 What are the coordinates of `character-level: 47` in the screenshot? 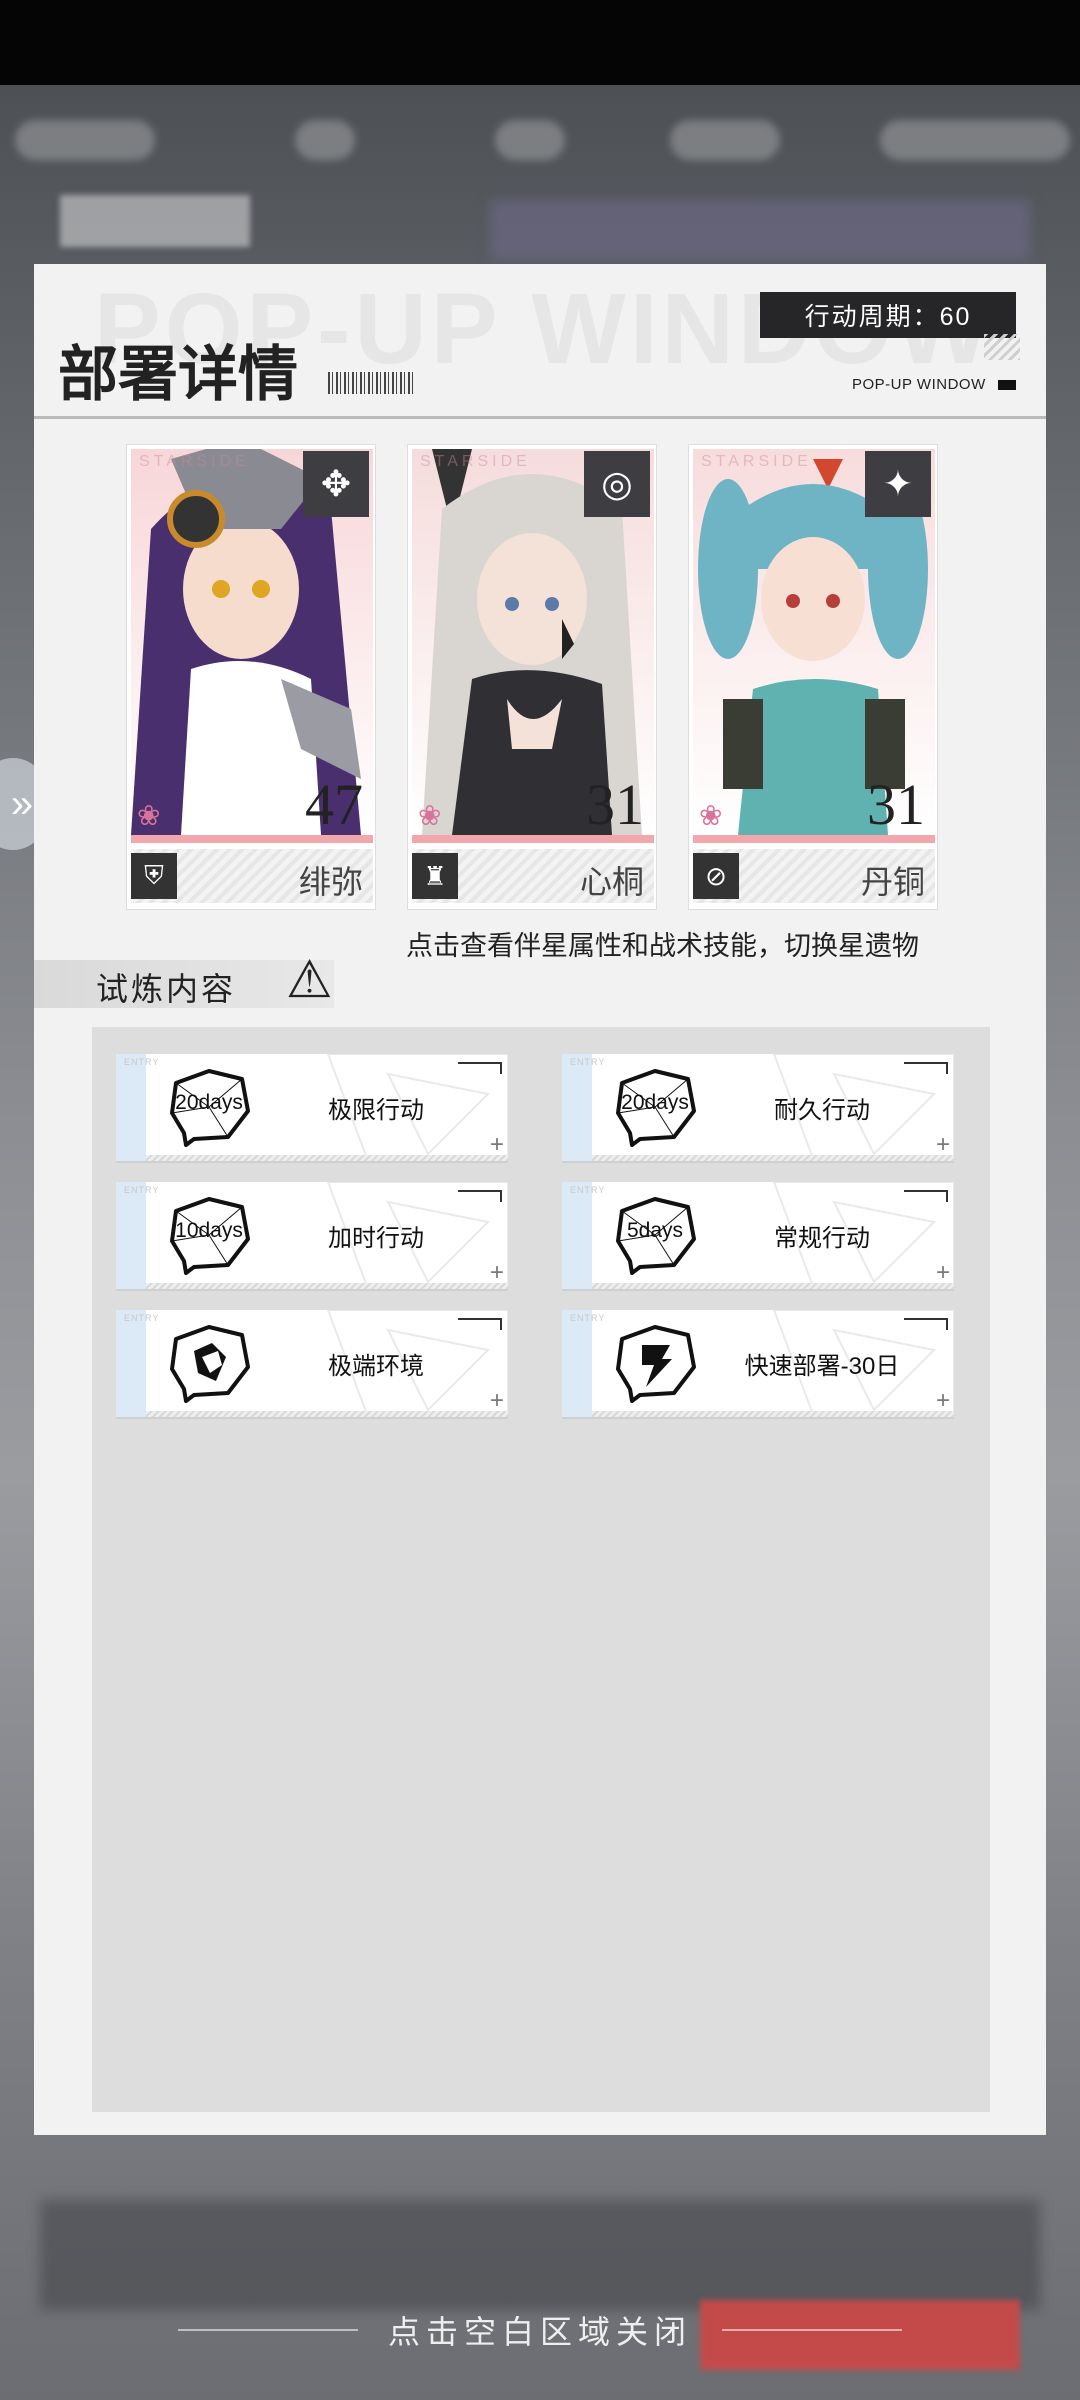 It's located at (334, 804).